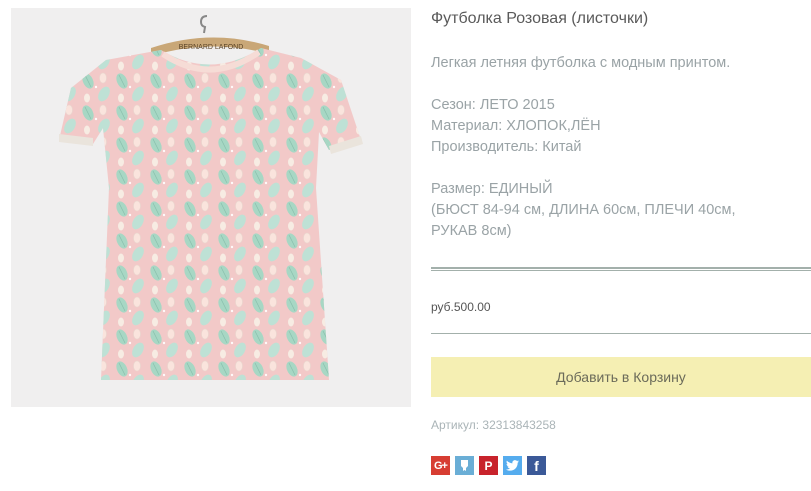 Image resolution: width=811 pixels, height=491 pixels. Describe the element at coordinates (621, 377) in the screenshot. I see `add-to-cart-button: Добавить в Корзину` at that location.